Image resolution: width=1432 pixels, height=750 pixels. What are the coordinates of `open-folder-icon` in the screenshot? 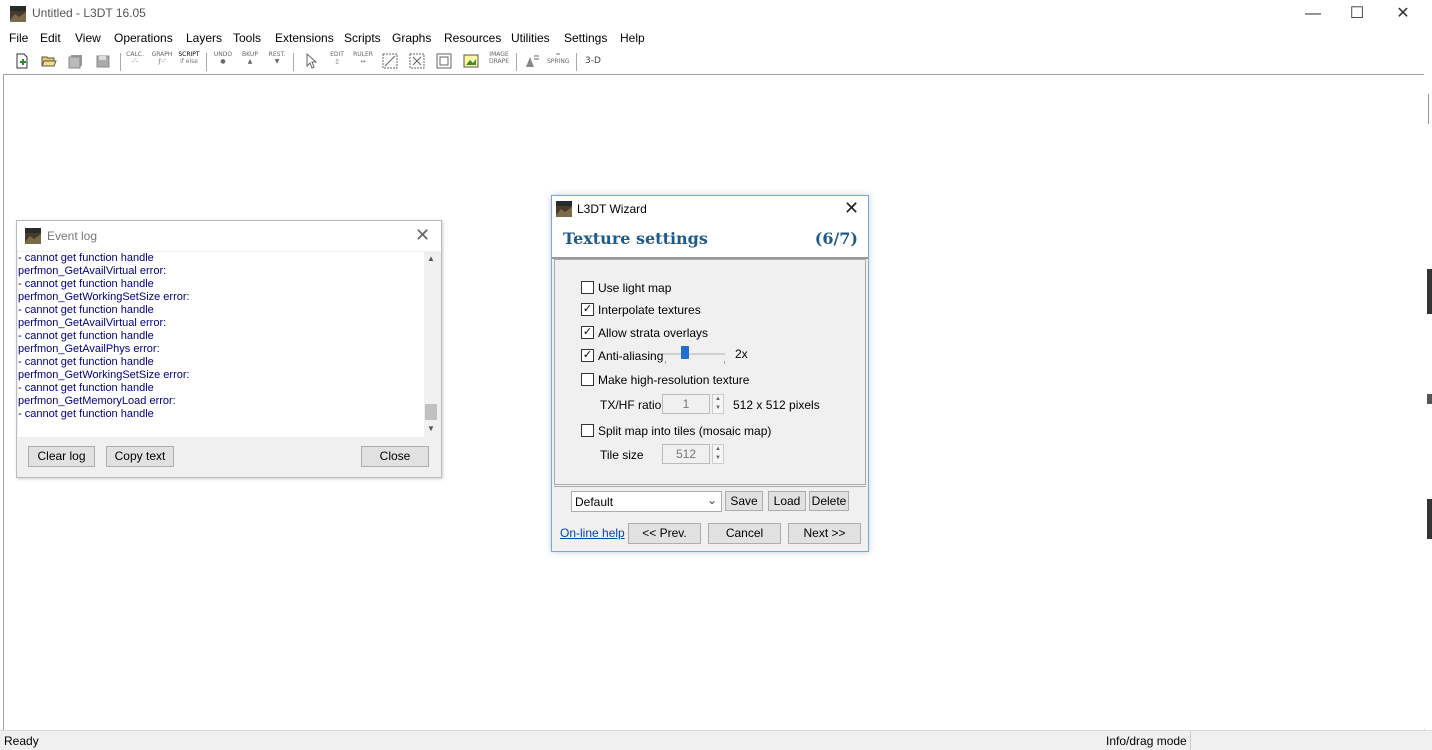 It's located at (49, 61).